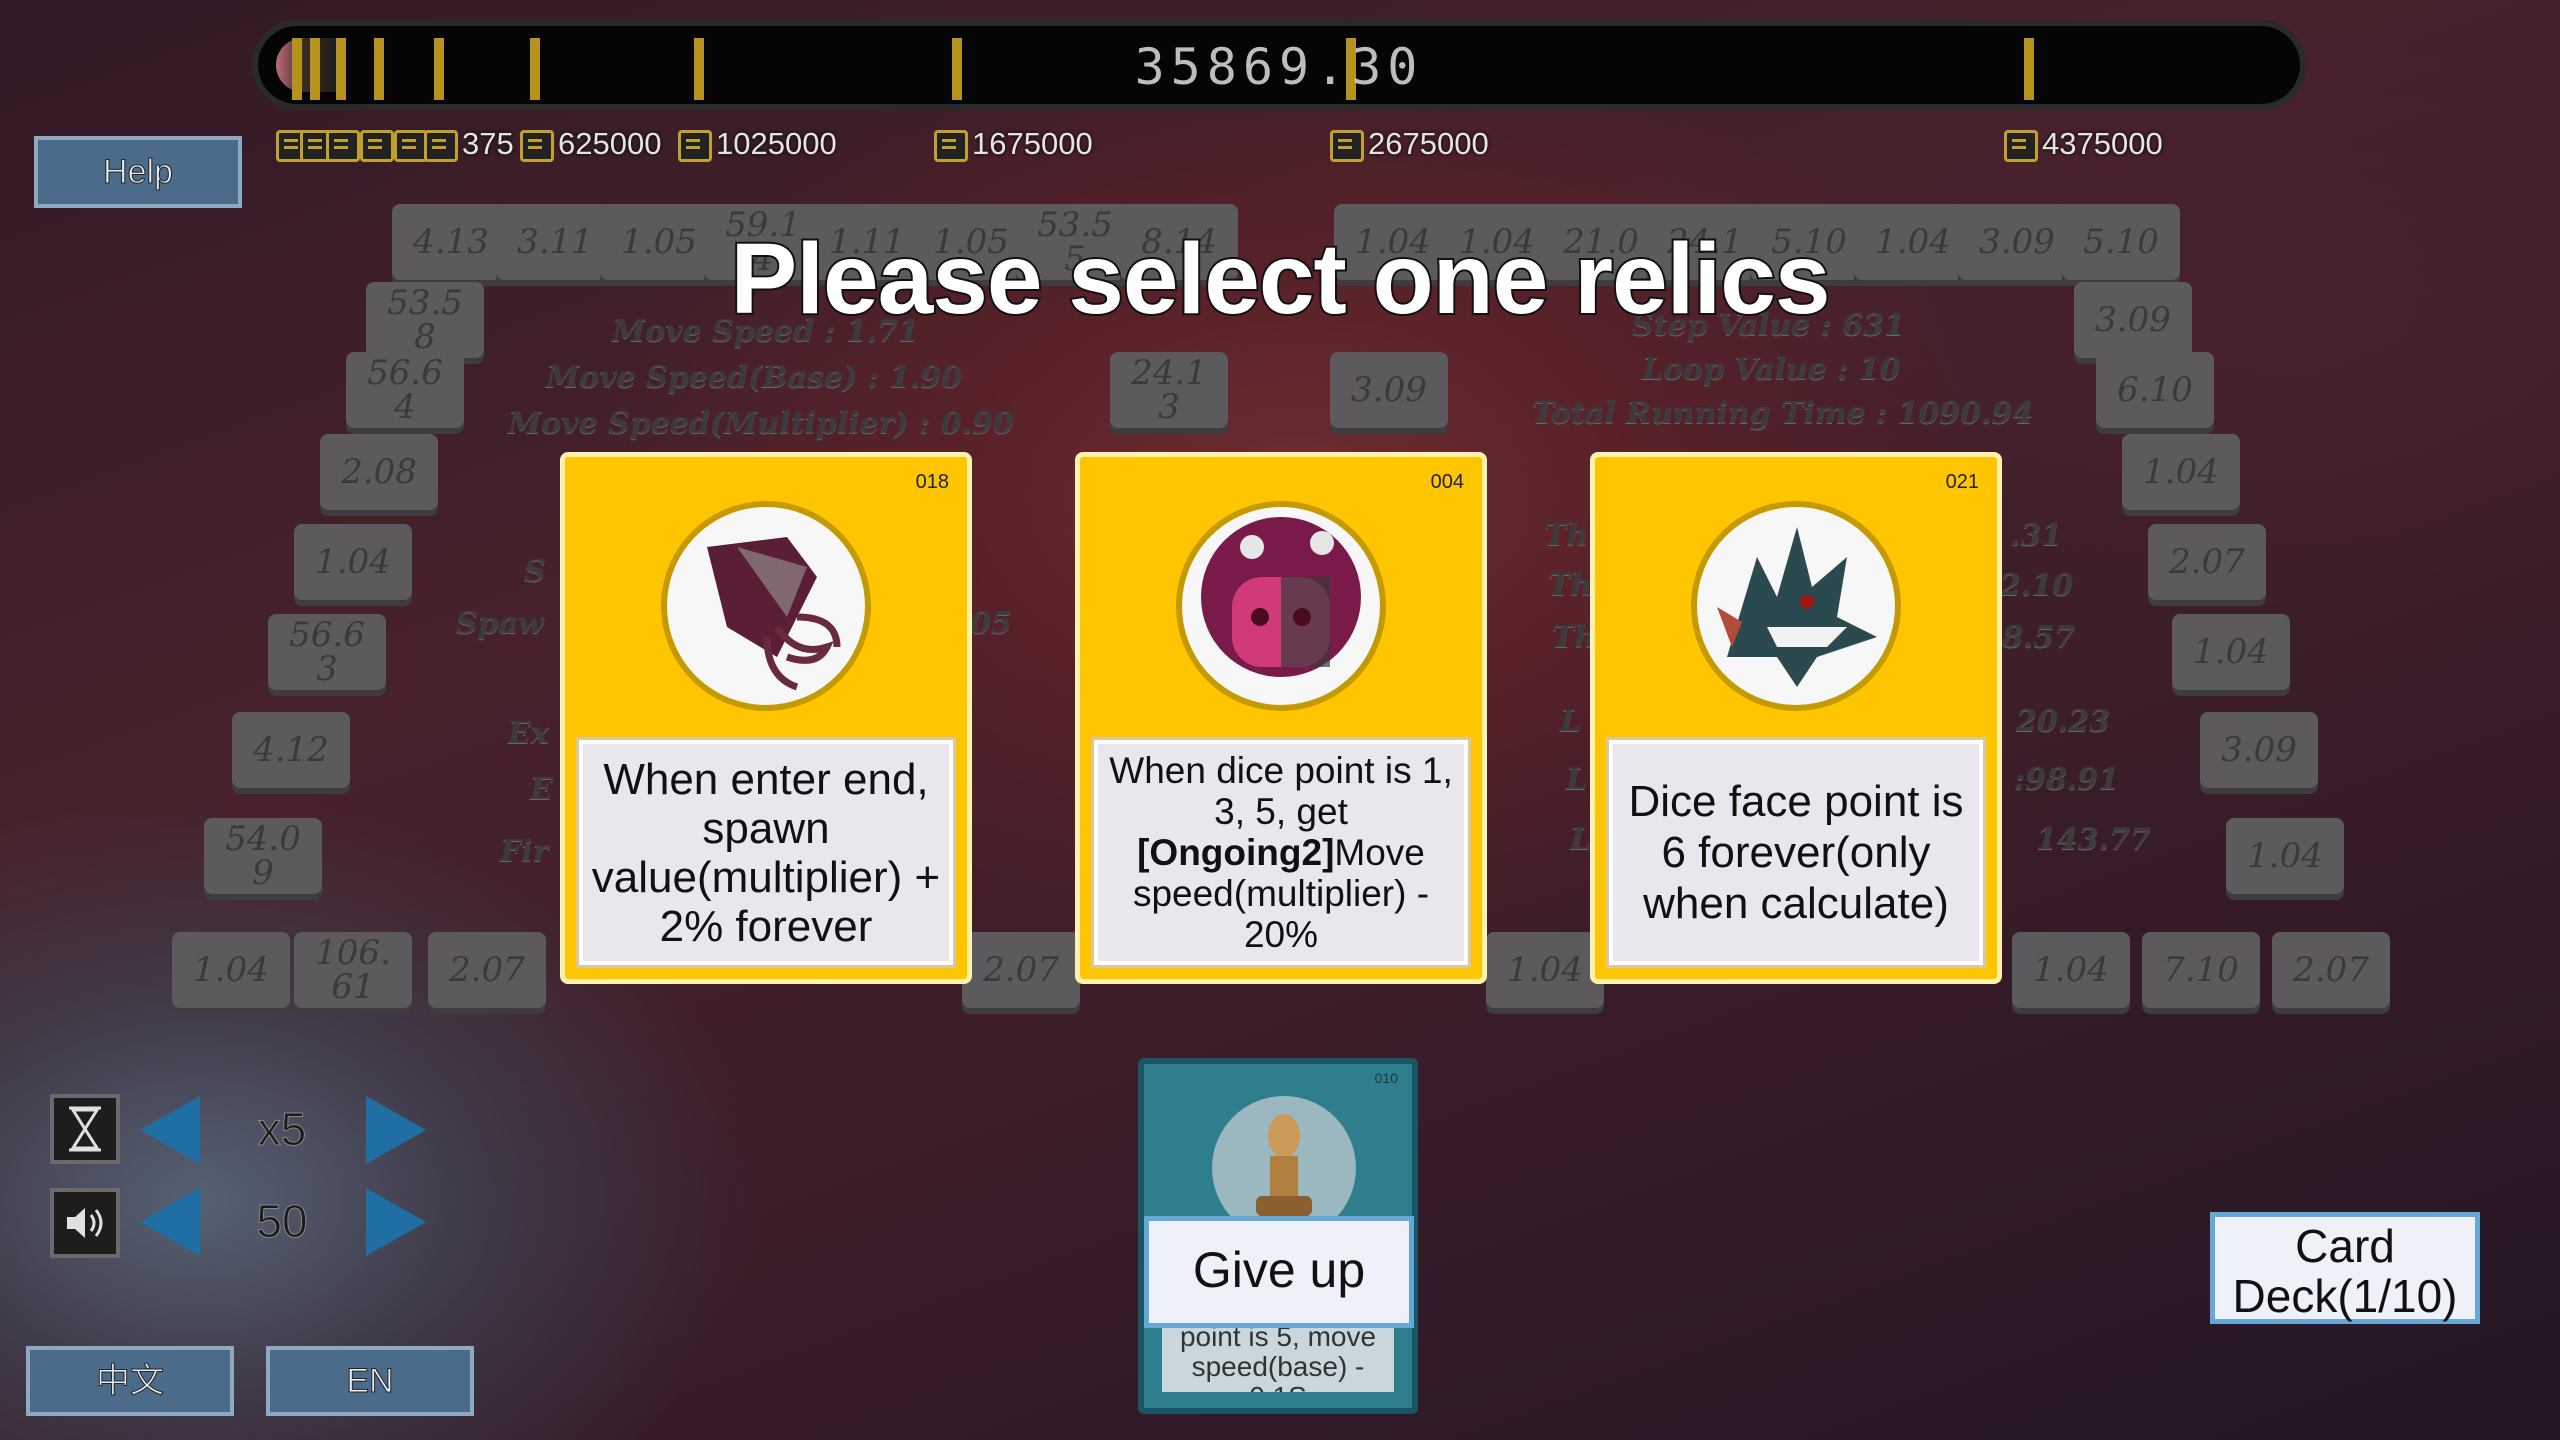 The image size is (2560, 1440). I want to click on stat-partial: E, so click(541, 789).